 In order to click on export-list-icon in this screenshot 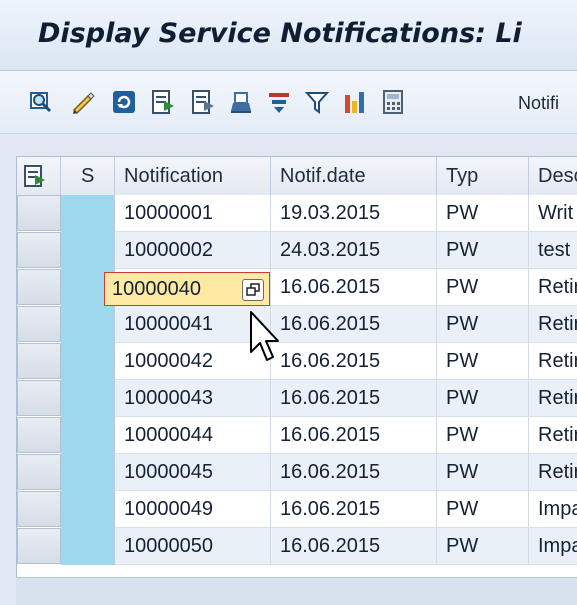, I will do `click(163, 102)`.